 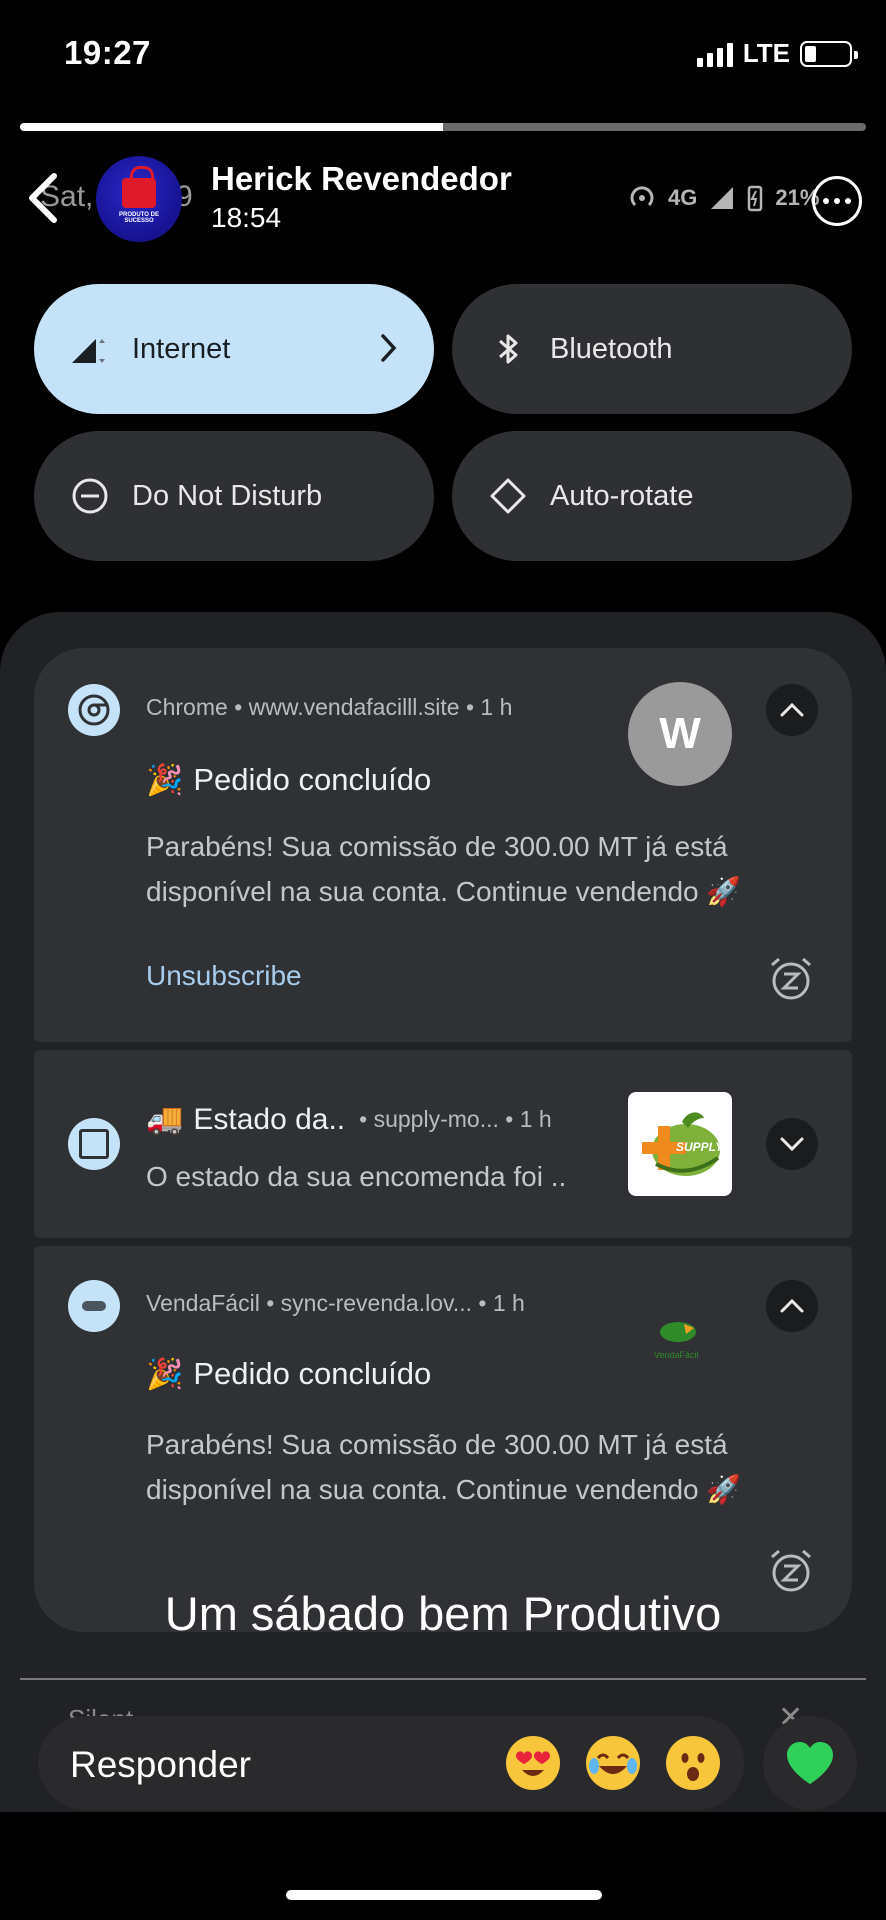 I want to click on chrome-icon, so click(x=94, y=710).